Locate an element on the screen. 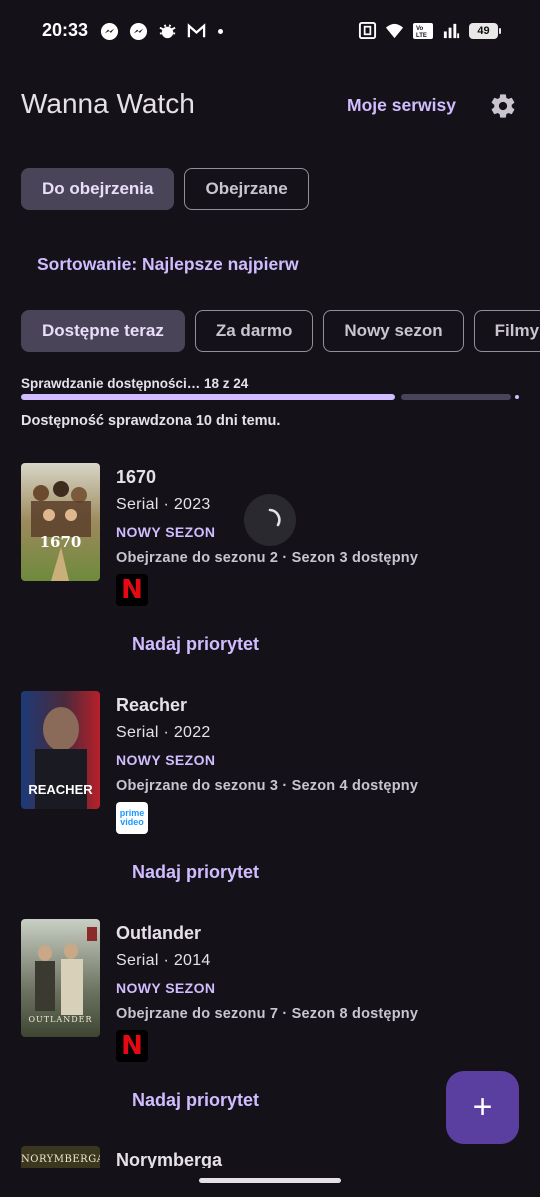 This screenshot has height=1197, width=540. poster-image: OUTLANDER is located at coordinates (60, 978).